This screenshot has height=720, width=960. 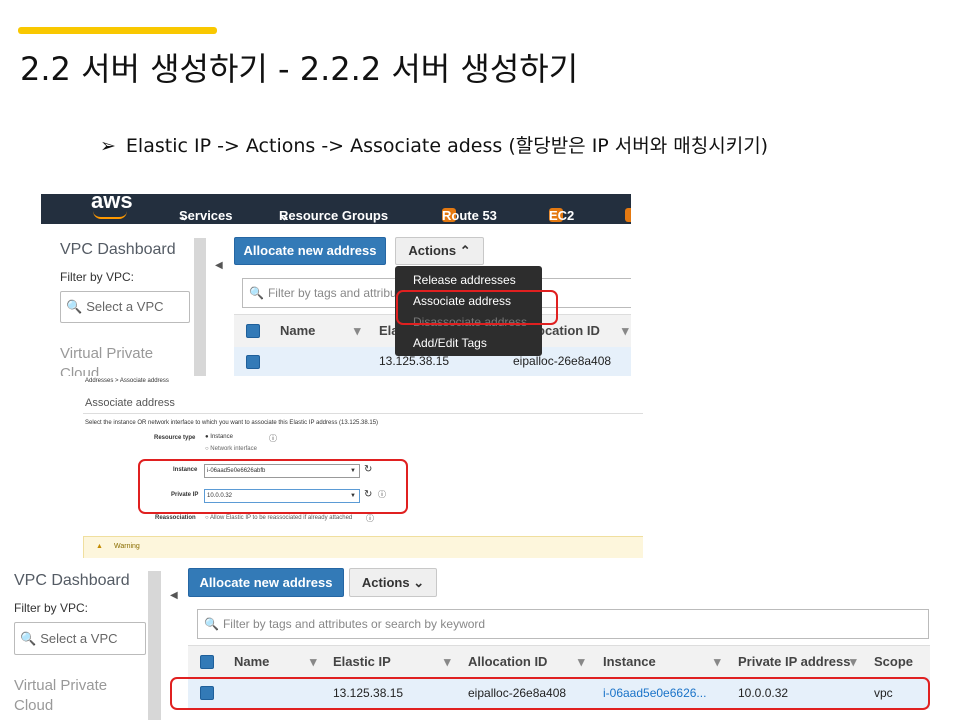 What do you see at coordinates (464, 280) in the screenshot?
I see `menu-item-release: Release addresses` at bounding box center [464, 280].